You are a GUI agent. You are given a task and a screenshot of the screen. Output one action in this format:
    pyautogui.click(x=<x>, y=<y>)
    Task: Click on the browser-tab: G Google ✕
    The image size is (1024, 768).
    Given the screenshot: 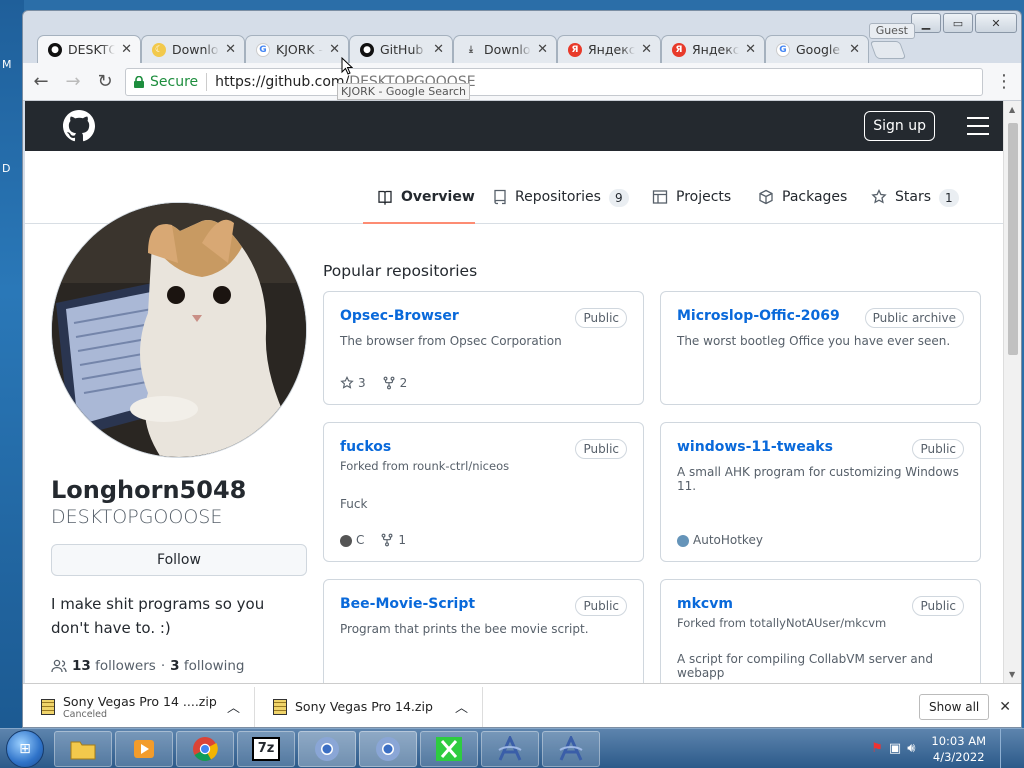 What is the action you would take?
    pyautogui.click(x=817, y=49)
    